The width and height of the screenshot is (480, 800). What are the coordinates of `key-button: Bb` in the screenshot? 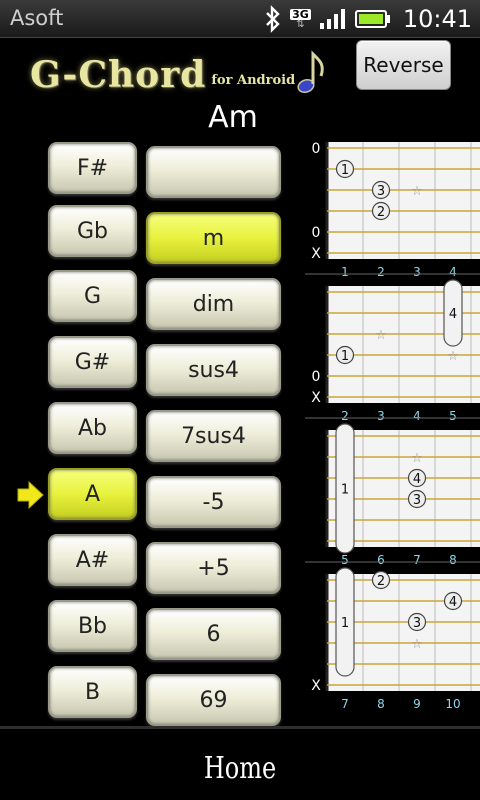 It's located at (92, 626).